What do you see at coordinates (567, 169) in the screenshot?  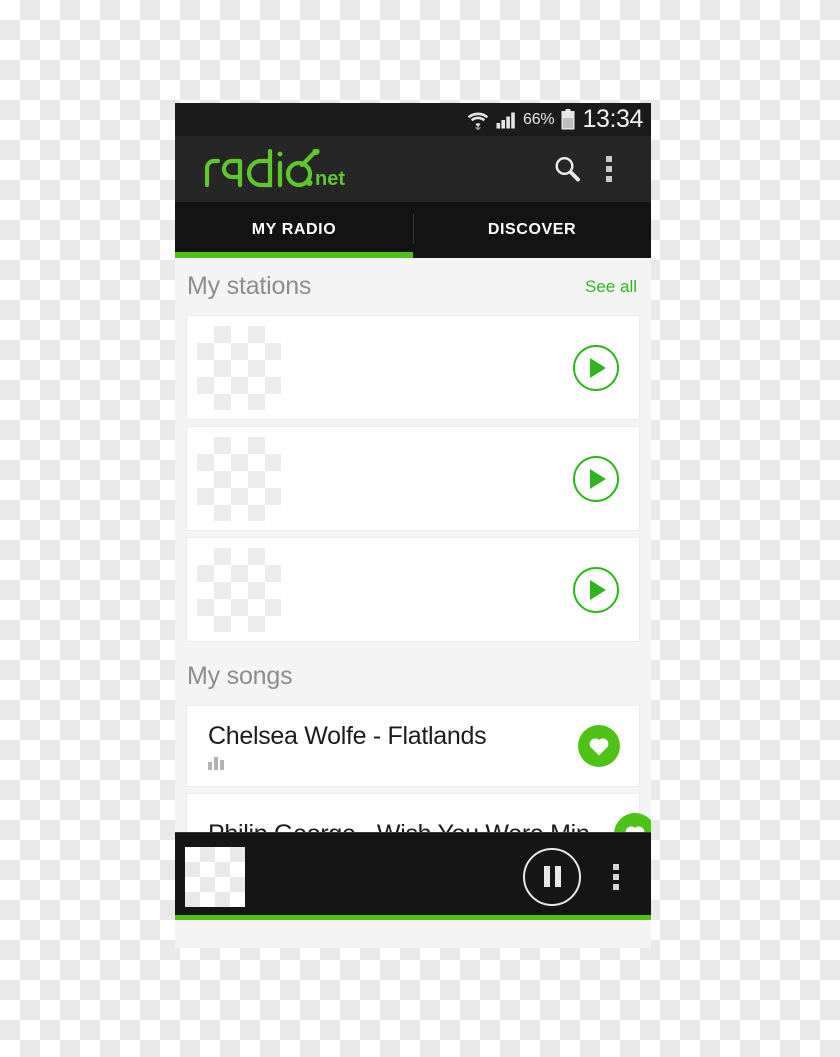 I see `search-icon` at bounding box center [567, 169].